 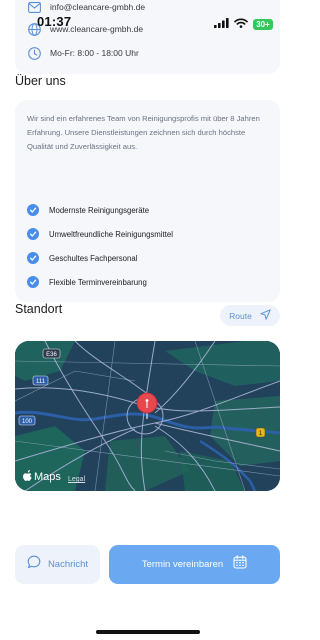 I want to click on wifi-icon, so click(x=241, y=24).